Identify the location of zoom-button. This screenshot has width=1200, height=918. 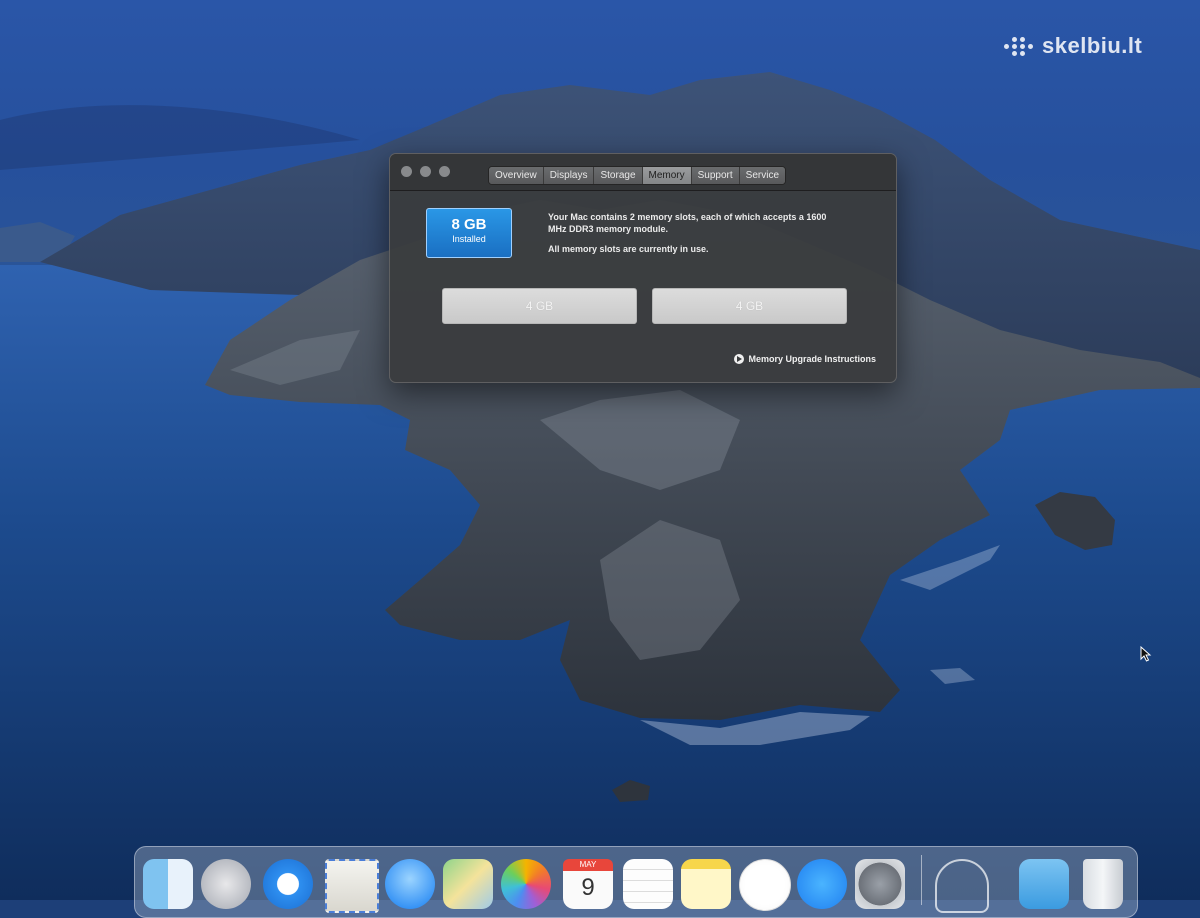
(444, 171).